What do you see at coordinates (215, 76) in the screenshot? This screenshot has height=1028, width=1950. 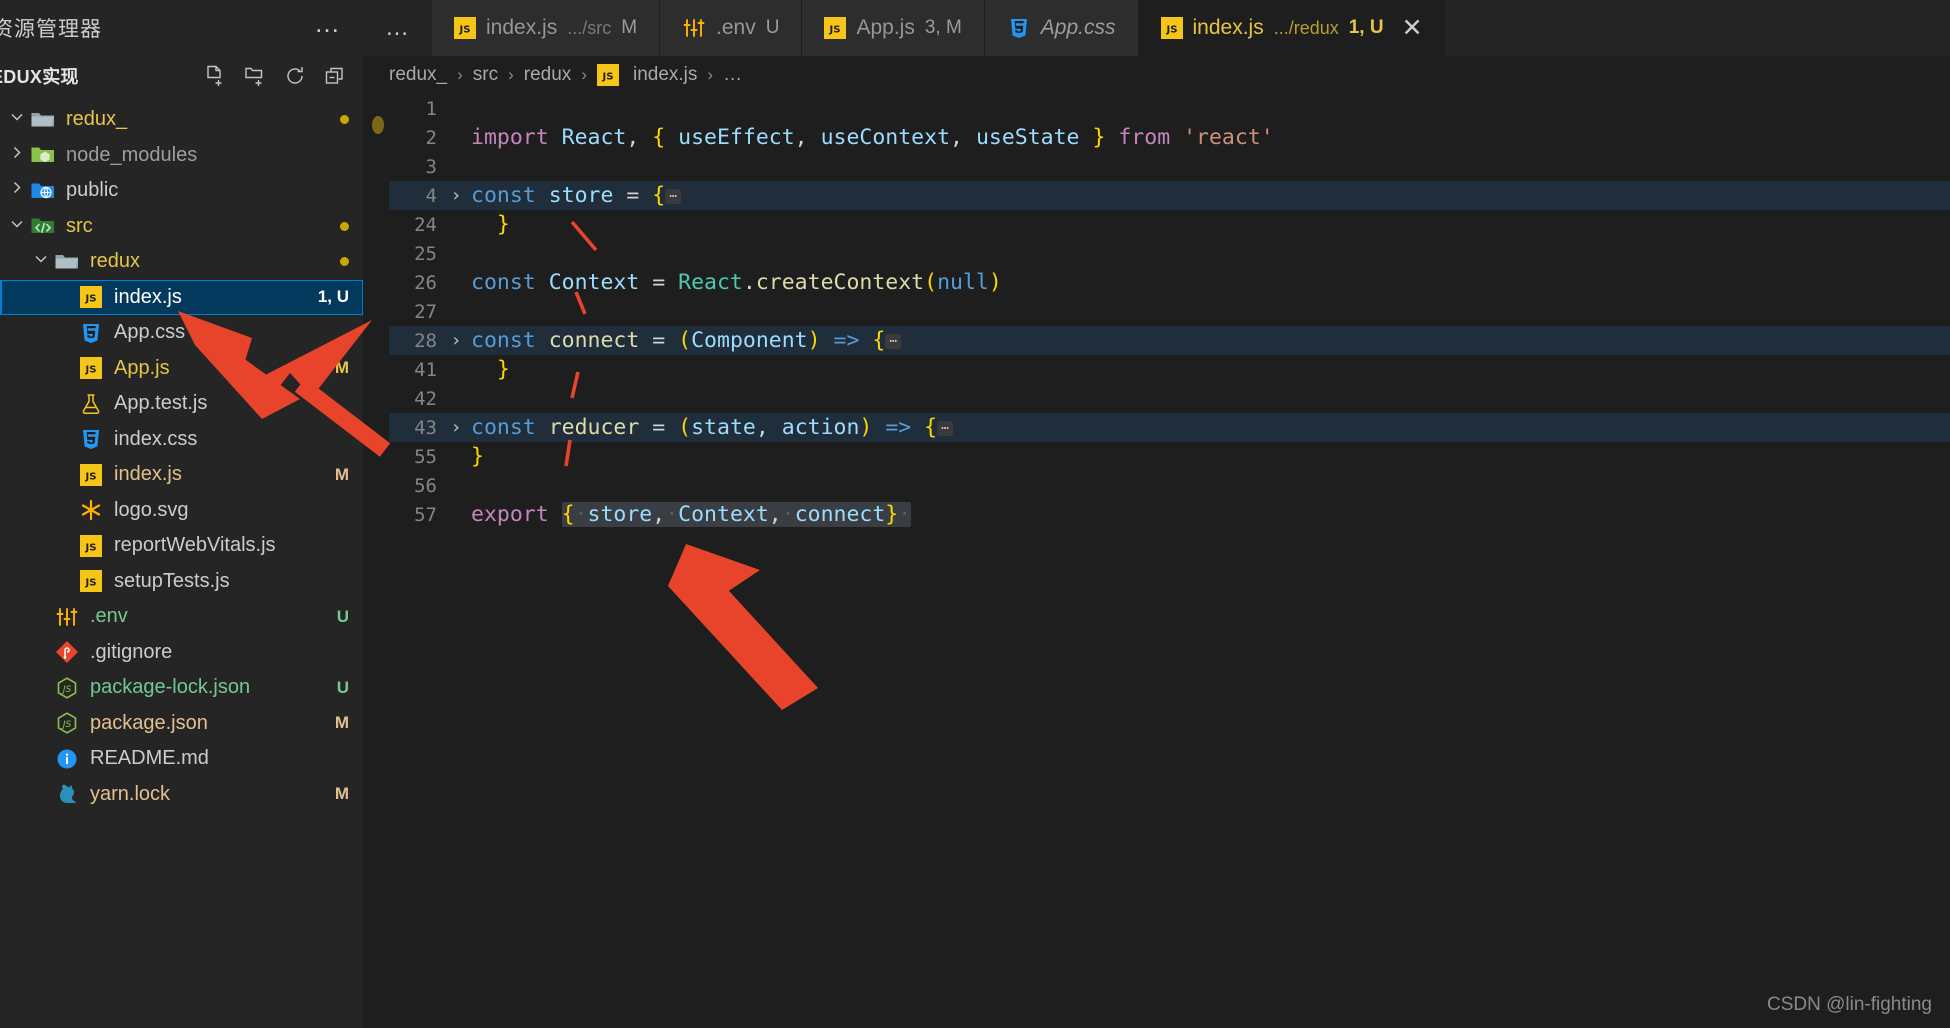 I see `new-file-icon` at bounding box center [215, 76].